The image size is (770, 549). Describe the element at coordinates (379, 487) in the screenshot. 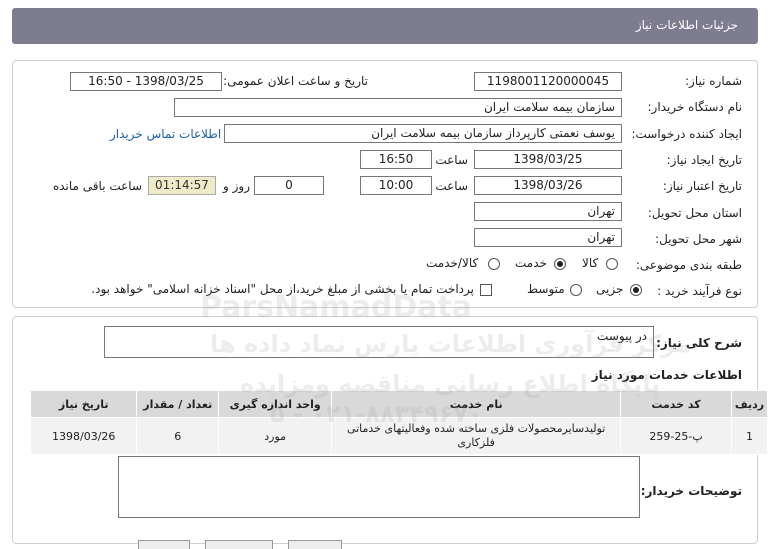

I see `buyer-notes-field` at that location.